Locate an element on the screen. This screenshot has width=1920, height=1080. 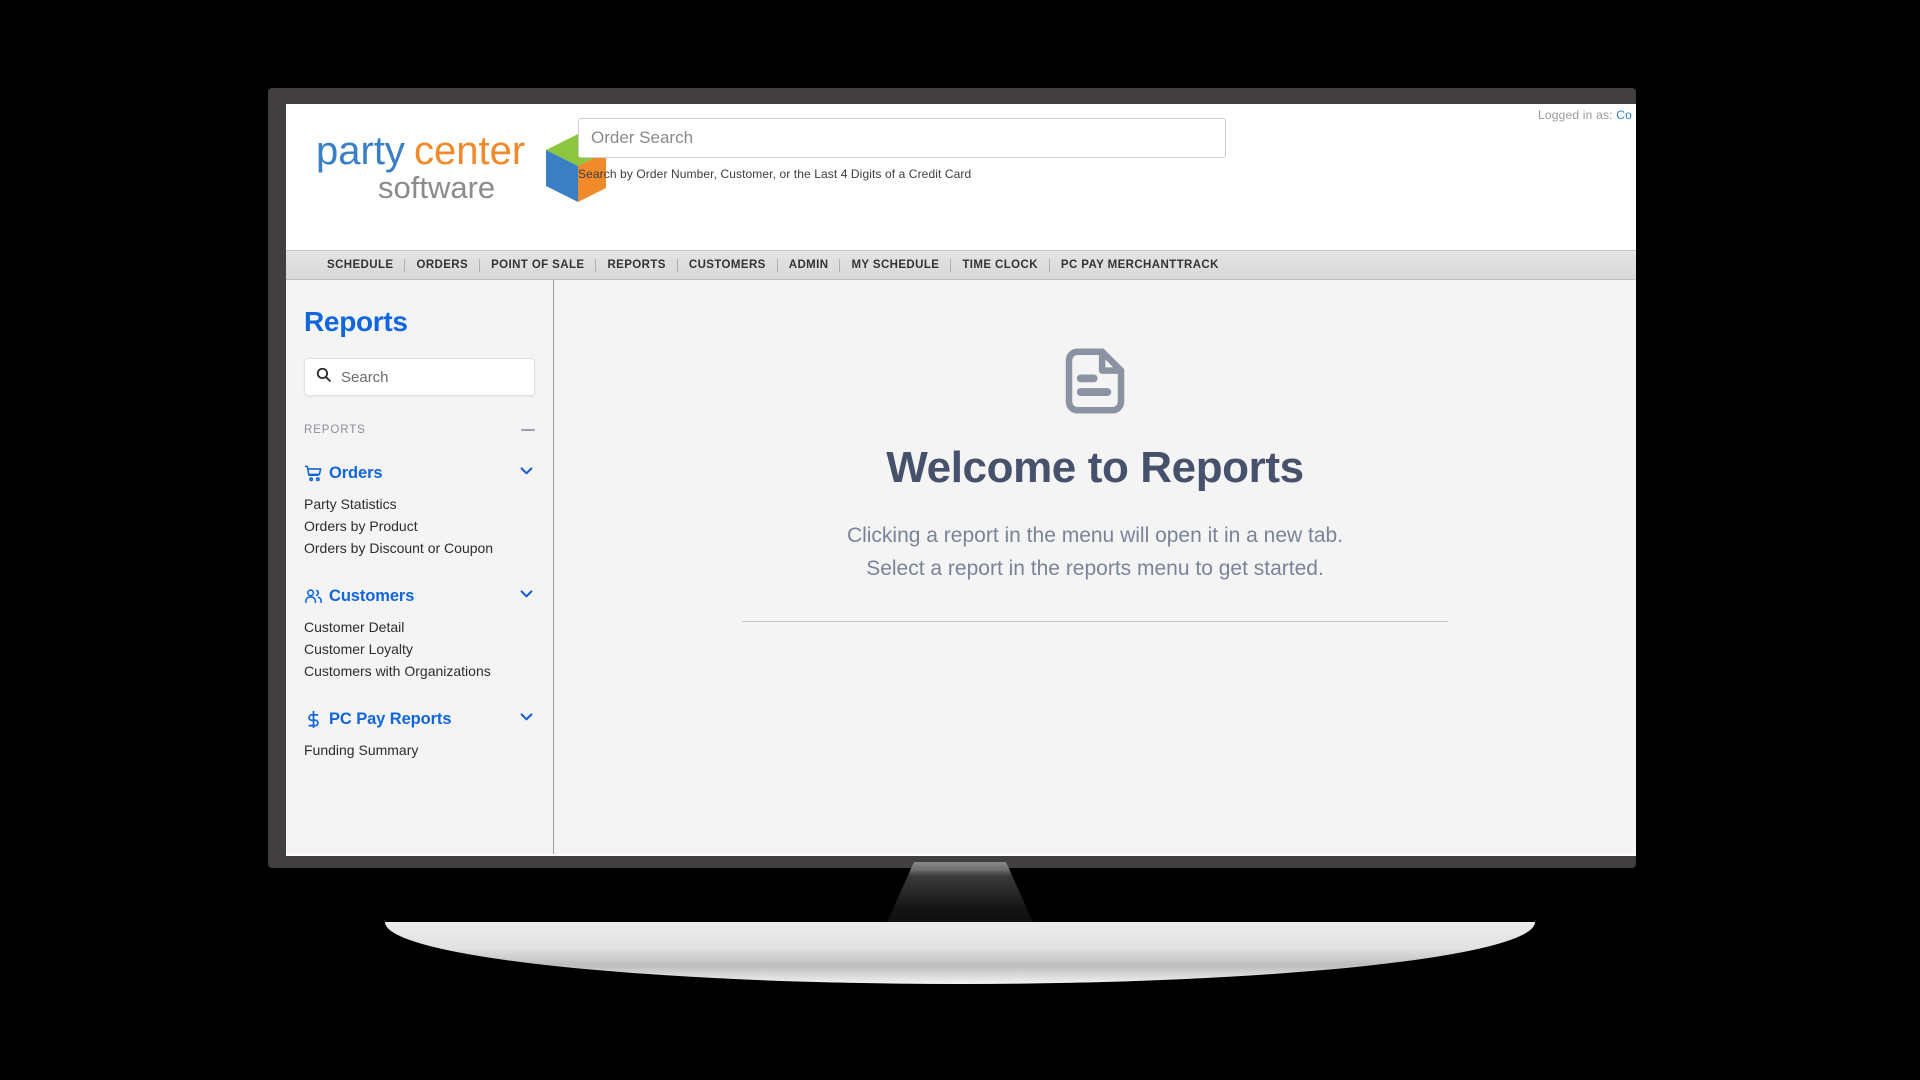
sidebar-section-pc-pay-reports-label: PC Pay Reports is located at coordinates (390, 718).